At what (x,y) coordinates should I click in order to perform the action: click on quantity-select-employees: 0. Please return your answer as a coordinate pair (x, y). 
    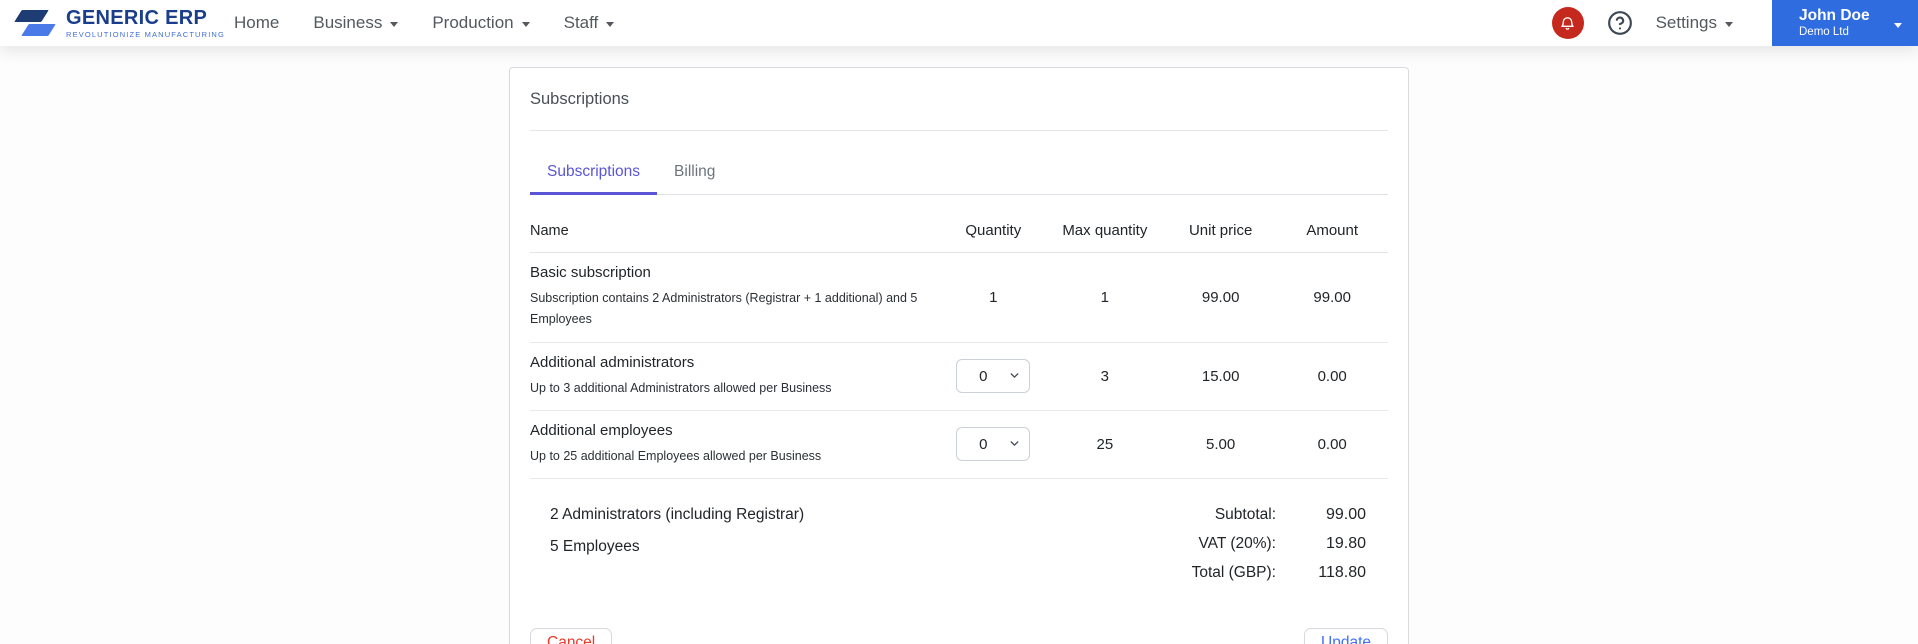
    Looking at the image, I should click on (993, 444).